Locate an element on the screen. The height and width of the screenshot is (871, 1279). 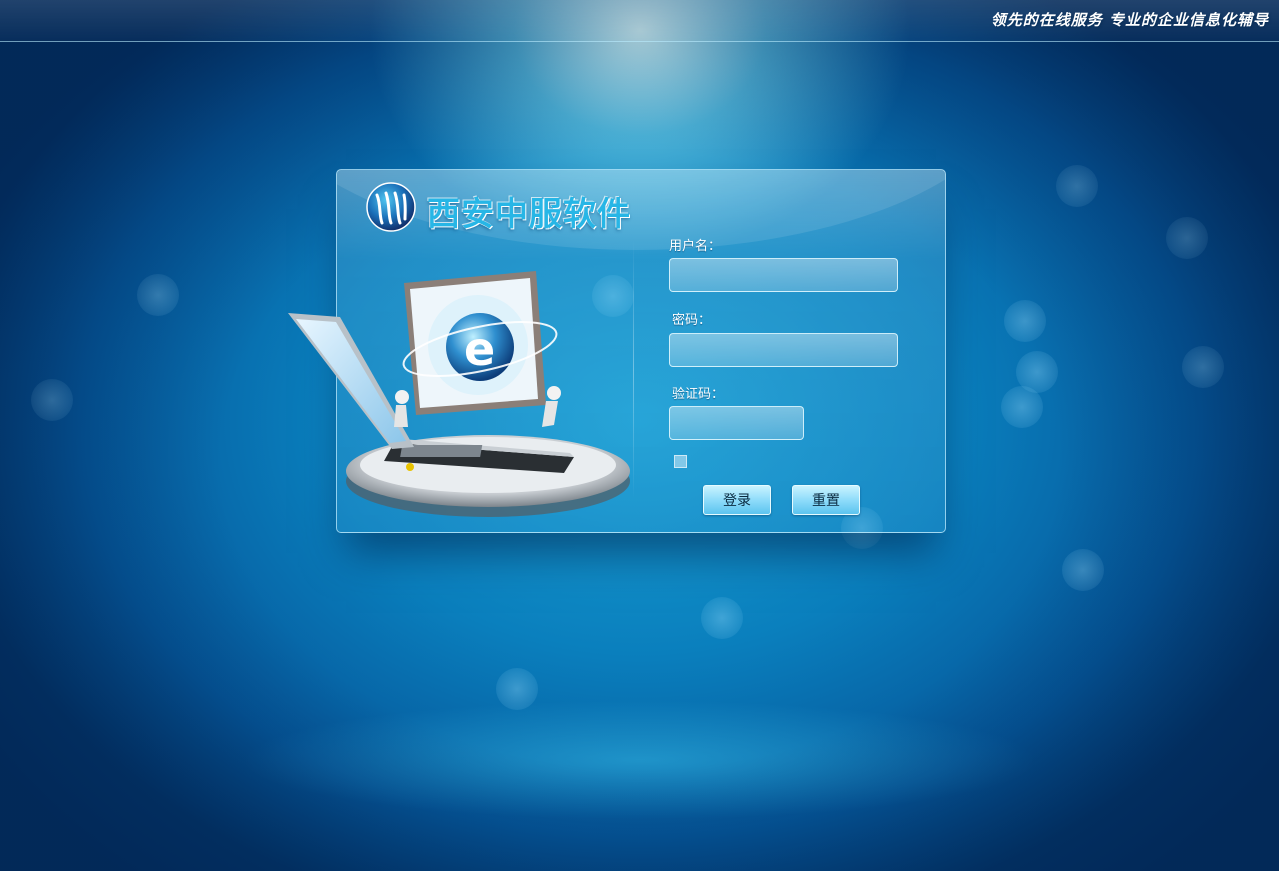
top-bar: 领先的在线服务 专业的企业信息化辅导 is located at coordinates (639, 21).